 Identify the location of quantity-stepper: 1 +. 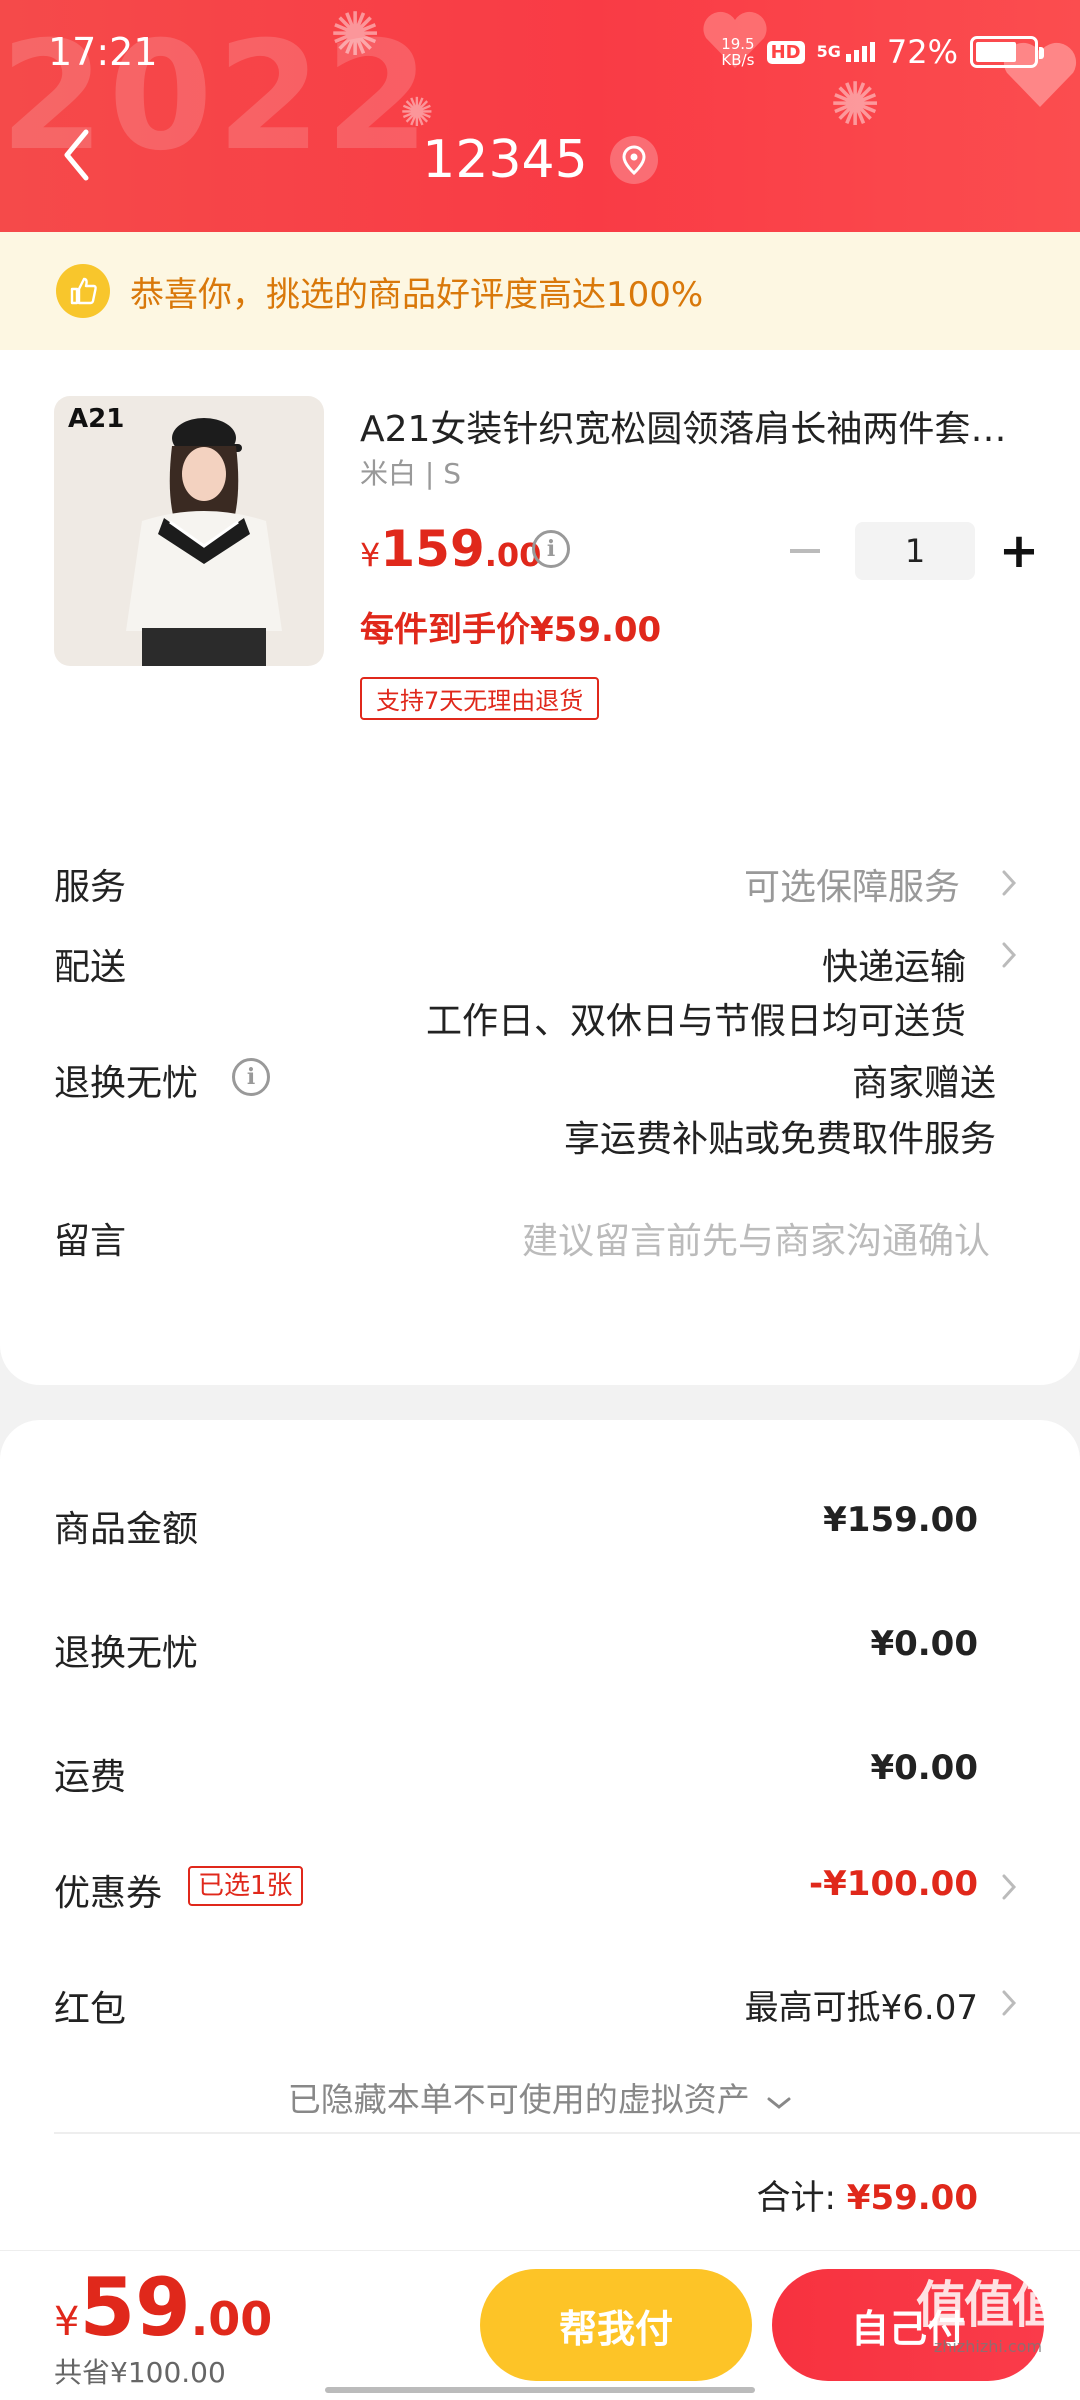
(913, 551).